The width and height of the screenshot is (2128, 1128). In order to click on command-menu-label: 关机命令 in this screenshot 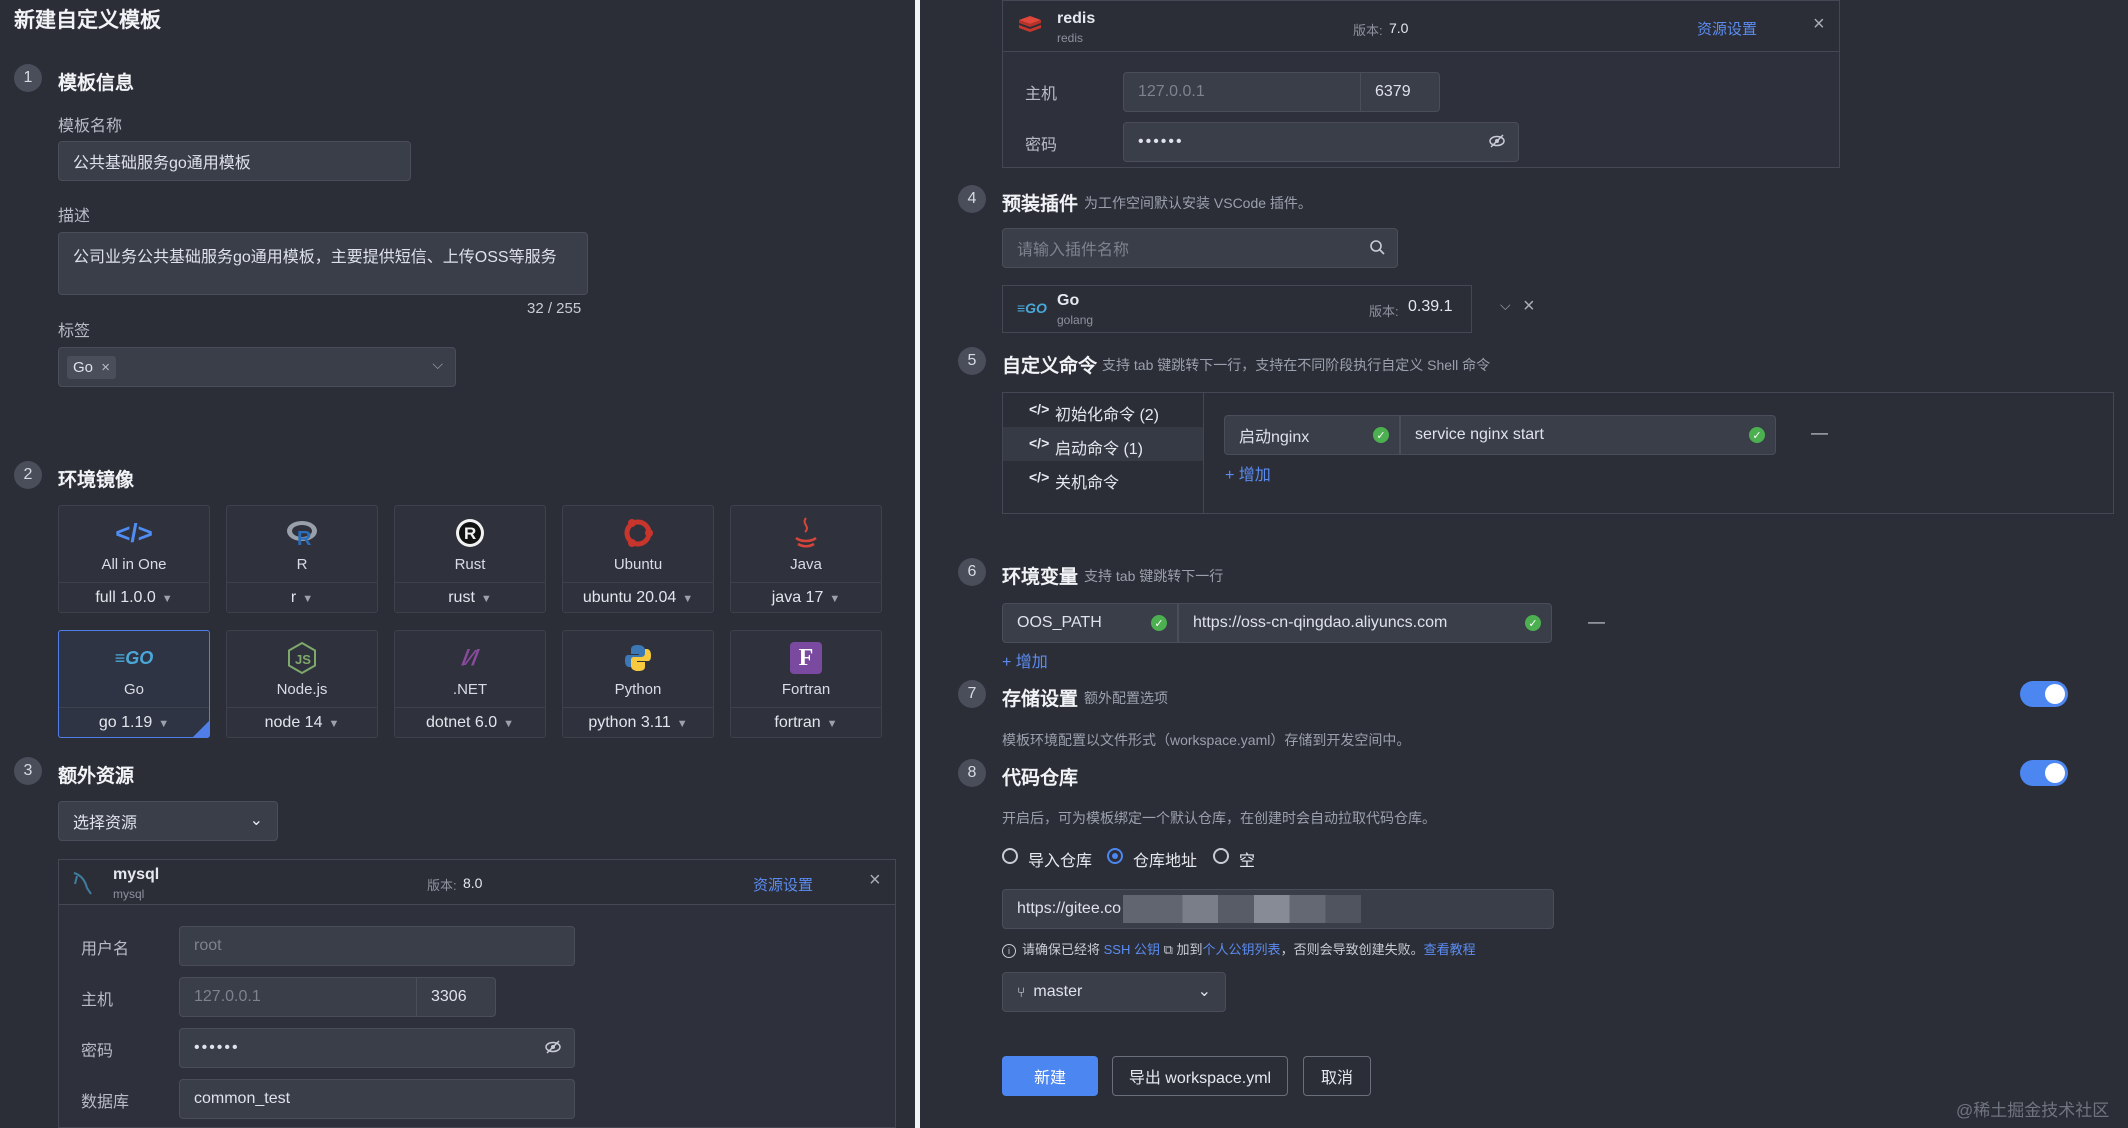, I will do `click(1087, 483)`.